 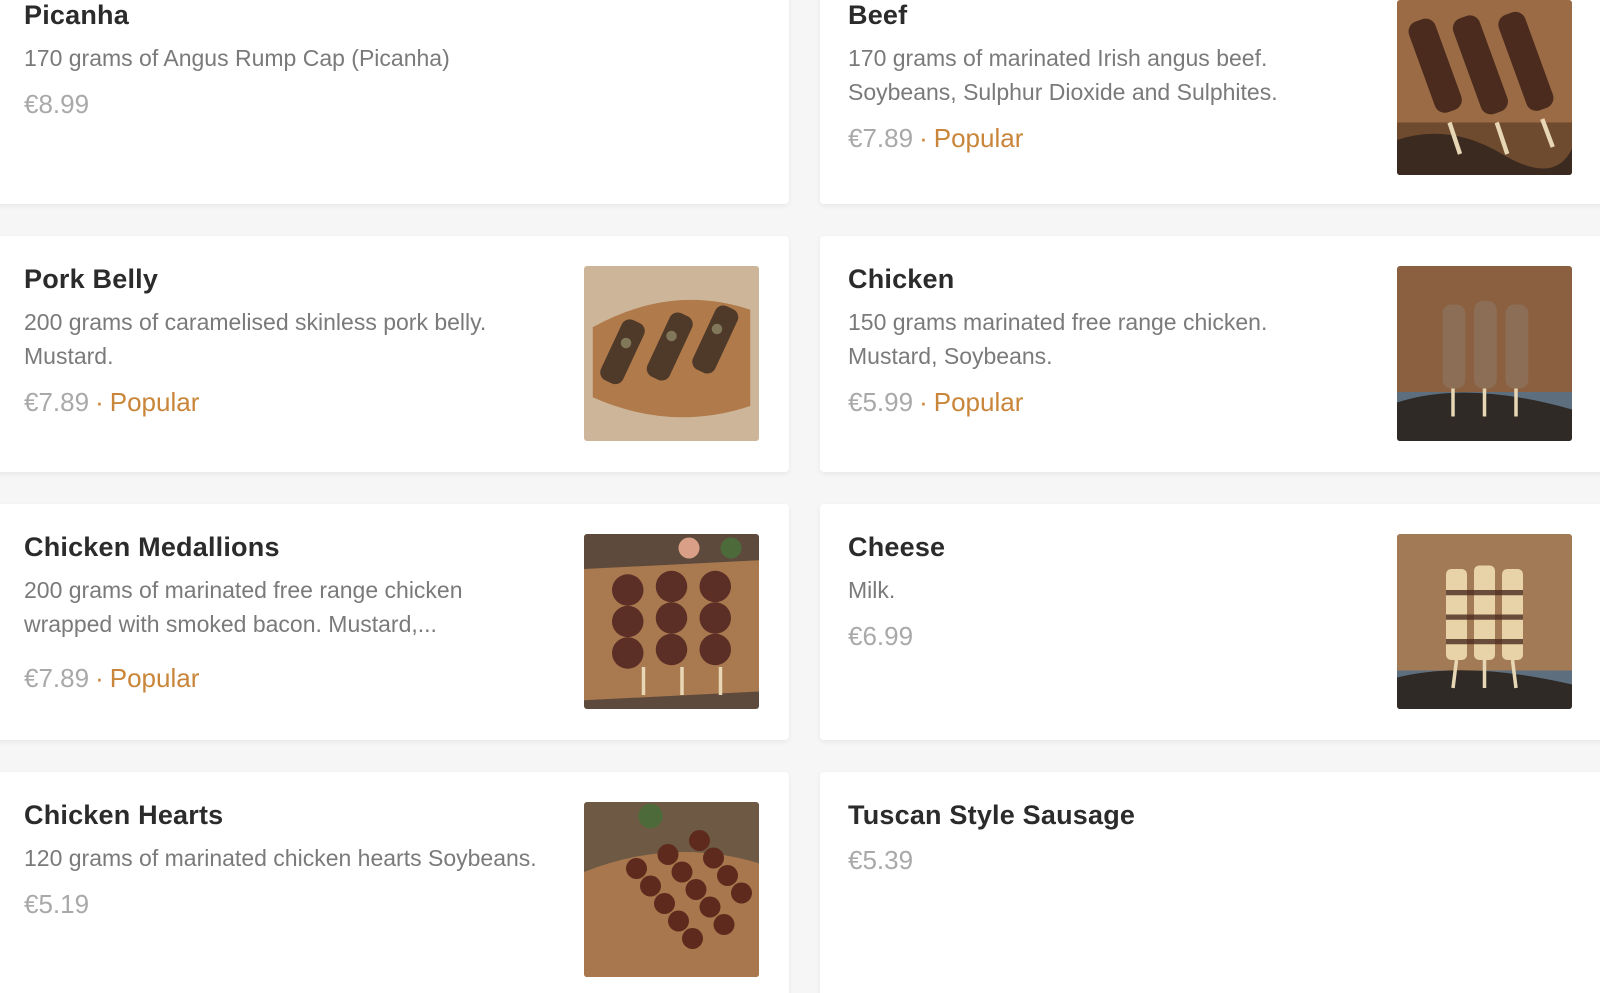 What do you see at coordinates (1210, 882) in the screenshot?
I see `menu-item-tuscan-sausage: Tuscan Style Sausage €5.39` at bounding box center [1210, 882].